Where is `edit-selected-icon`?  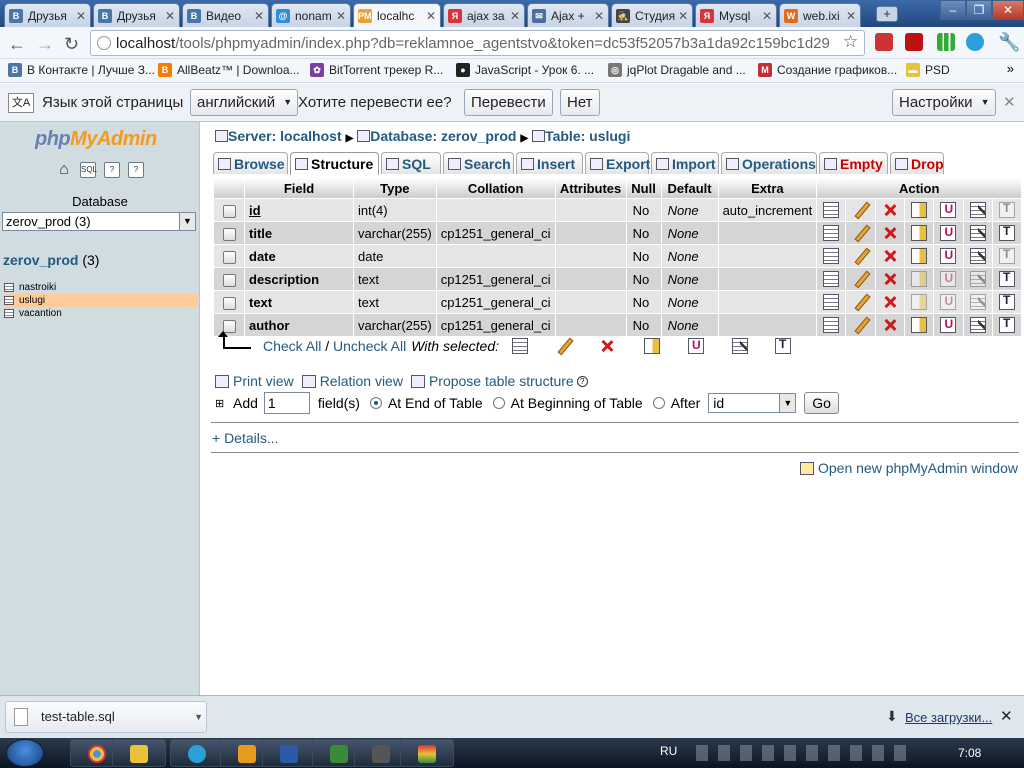
edit-selected-icon is located at coordinates (564, 346).